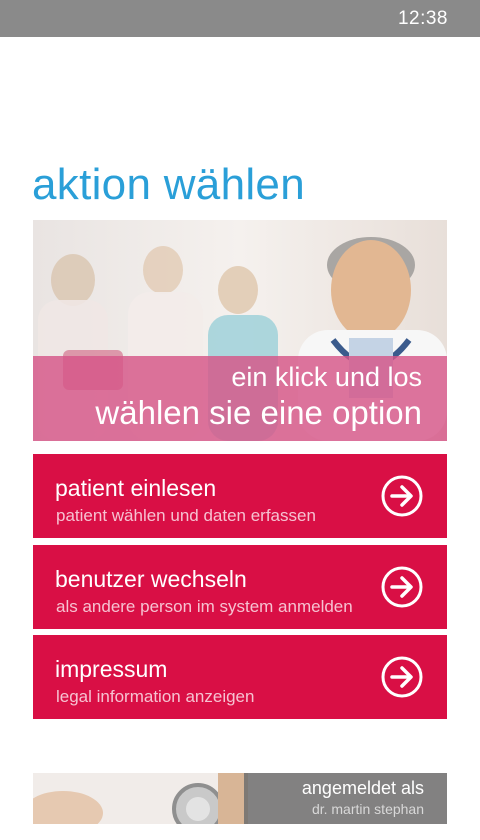 This screenshot has height=840, width=480. I want to click on logged-in-label-box: angemeldet als dr. martin stephan, so click(345, 798).